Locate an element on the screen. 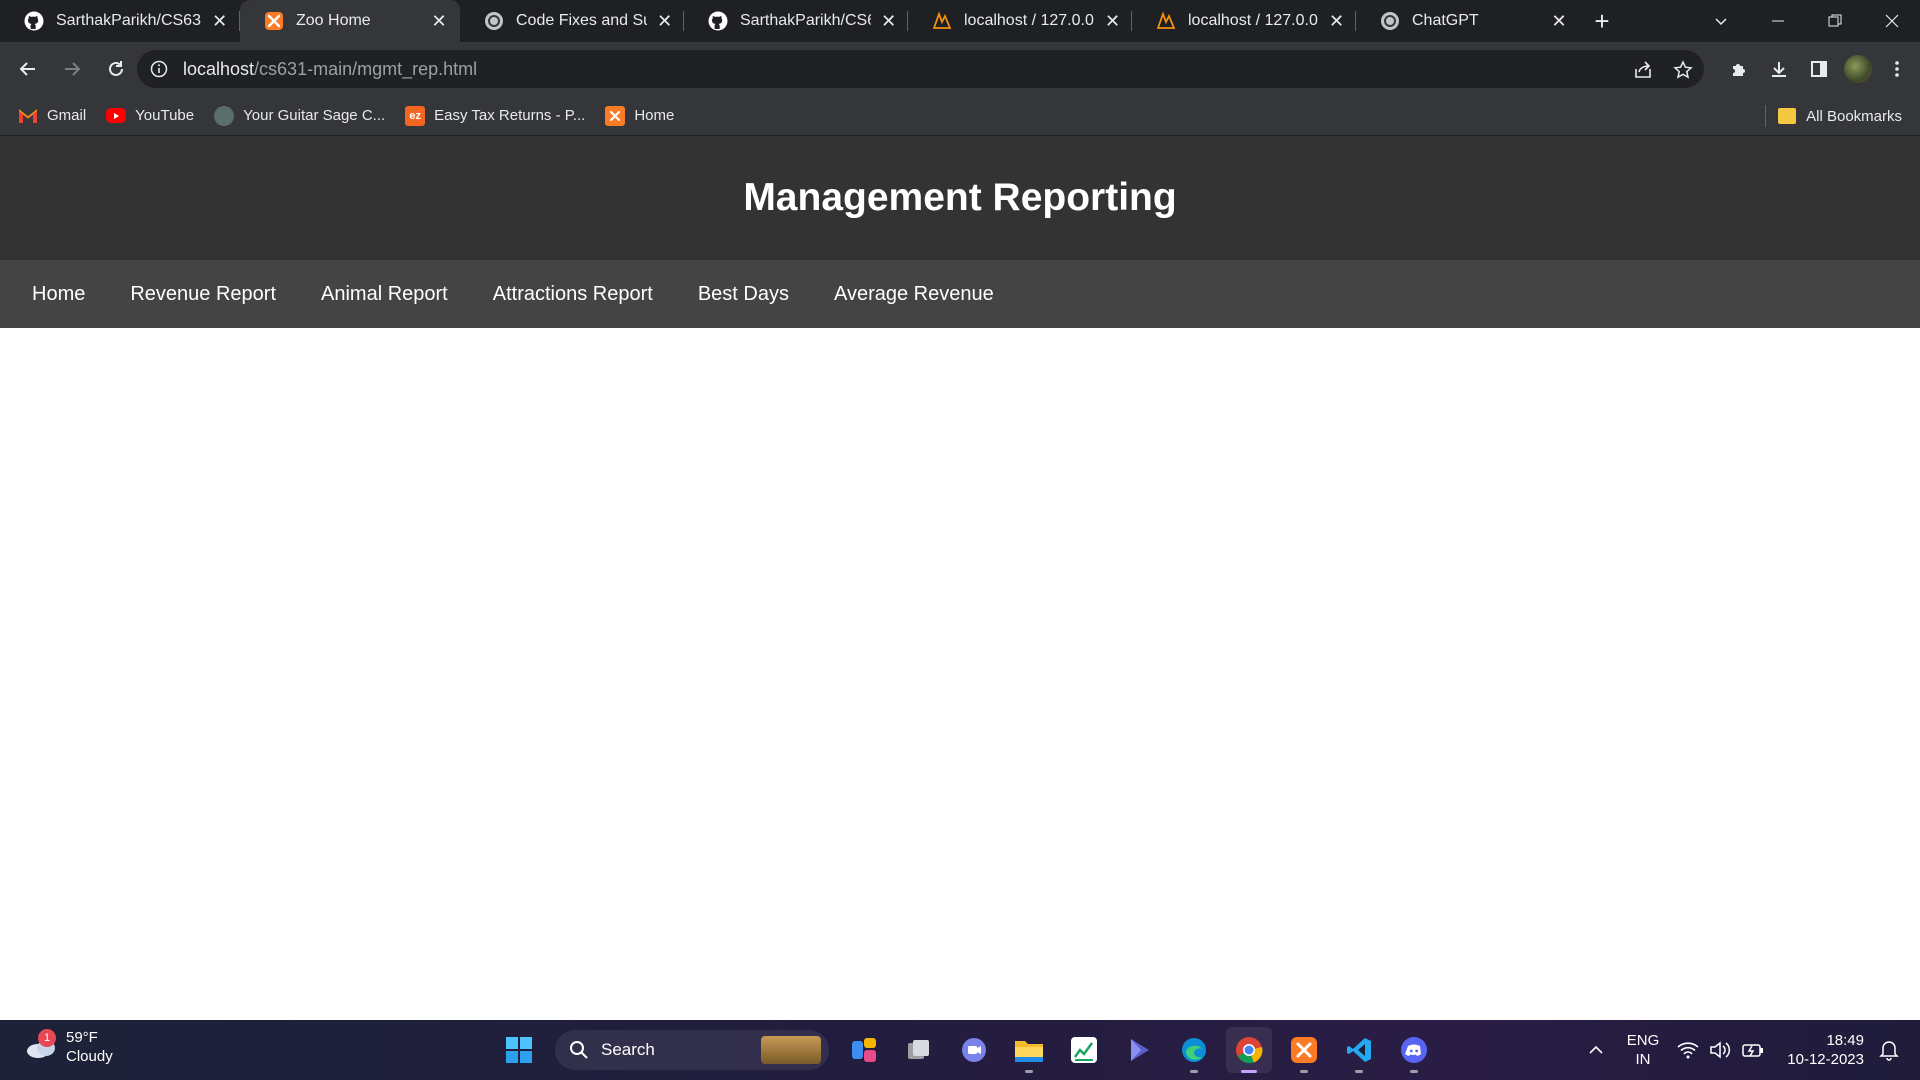 The width and height of the screenshot is (1920, 1080). all-bookmarks-button: All Bookmarks is located at coordinates (1833, 116).